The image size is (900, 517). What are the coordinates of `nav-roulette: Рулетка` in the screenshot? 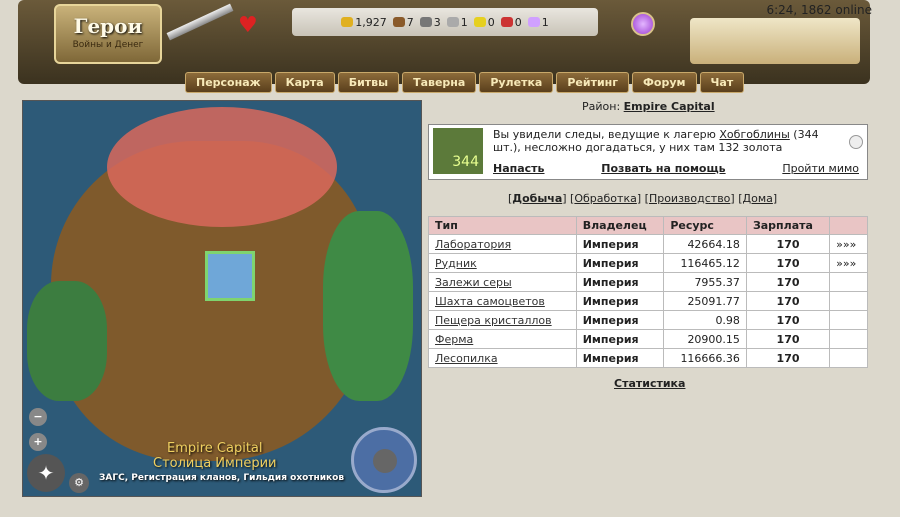 It's located at (516, 82).